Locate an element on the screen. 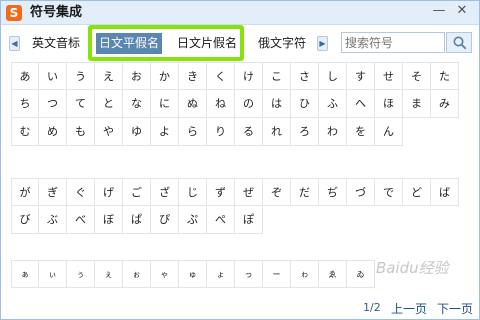 This screenshot has width=480, height=320. symbol-cell: ぃ is located at coordinates (53, 274).